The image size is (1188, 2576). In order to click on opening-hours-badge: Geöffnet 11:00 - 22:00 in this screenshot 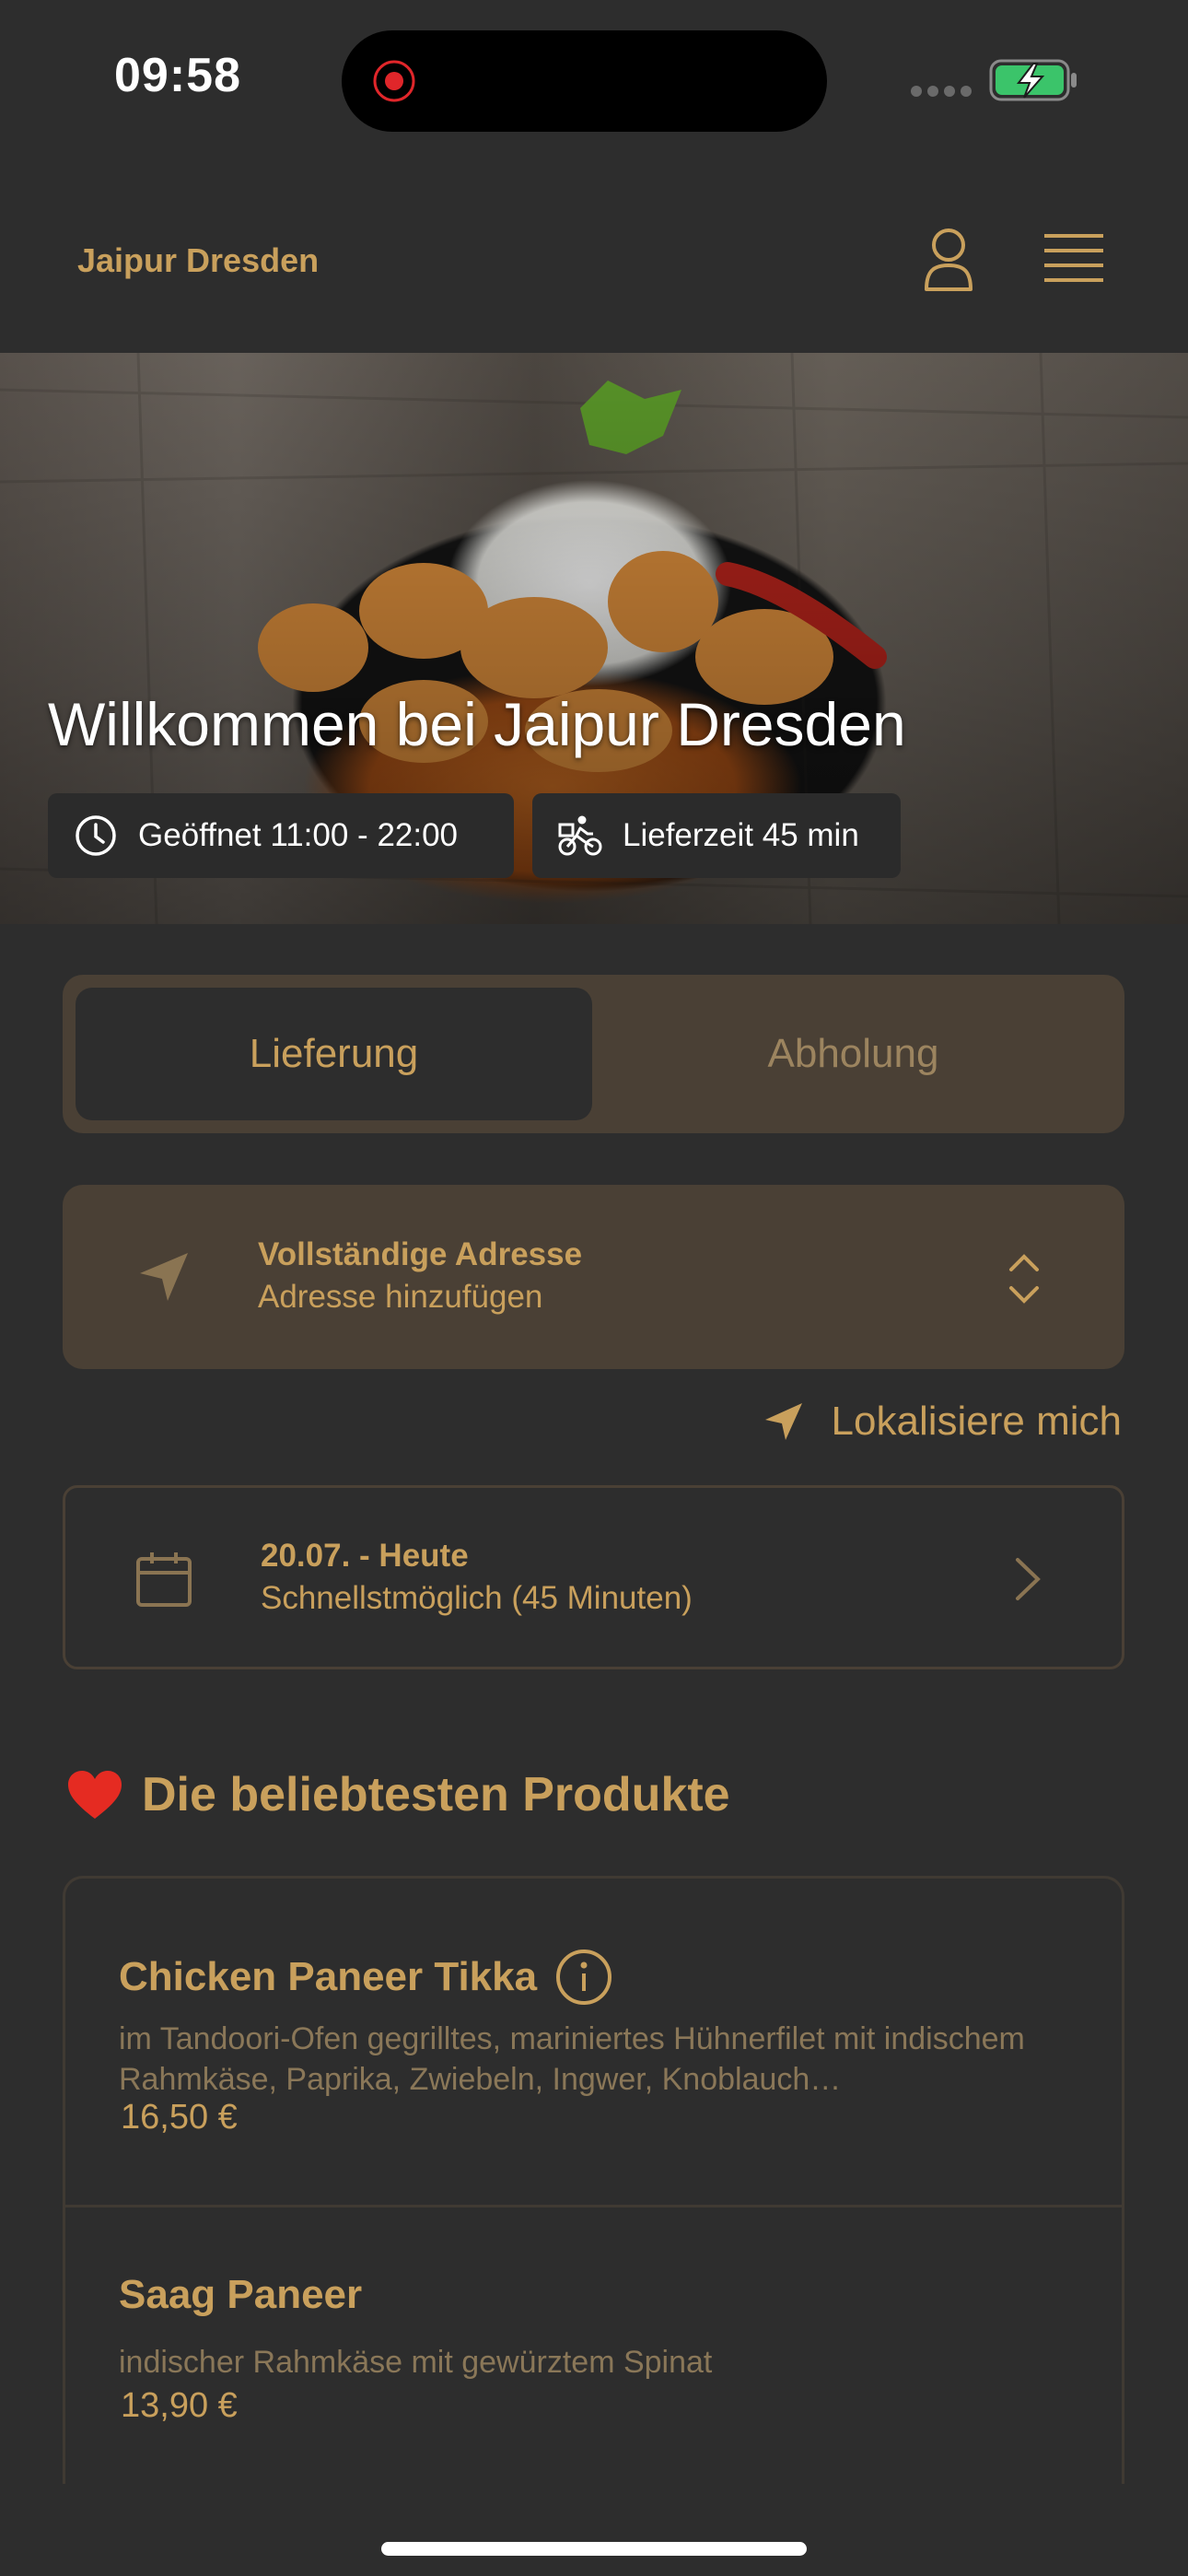, I will do `click(281, 835)`.